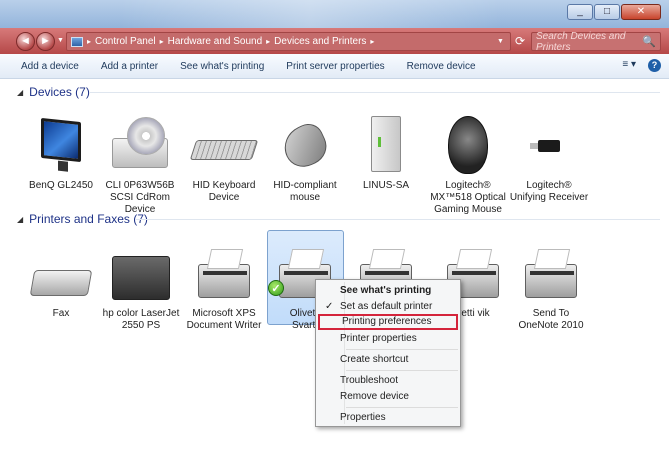 The image size is (669, 470). Describe the element at coordinates (276, 288) in the screenshot. I see `default-printer-check-icon: ✓` at that location.